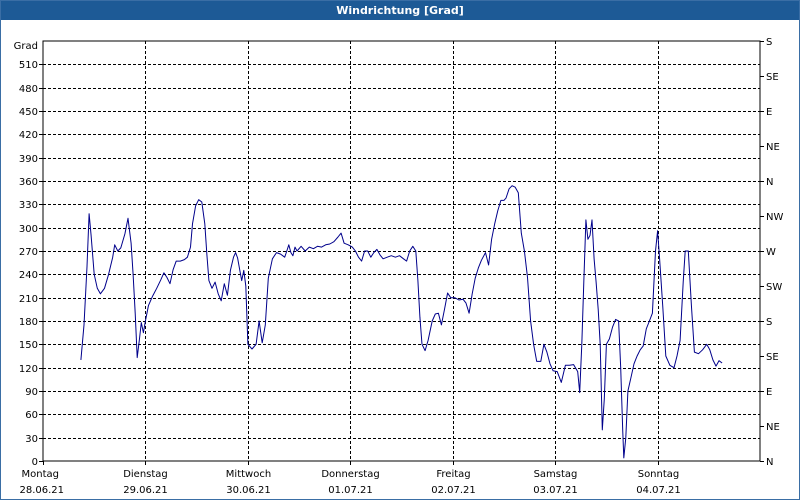  Describe the element at coordinates (31, 415) in the screenshot. I see `y-tick-label: 60` at that location.